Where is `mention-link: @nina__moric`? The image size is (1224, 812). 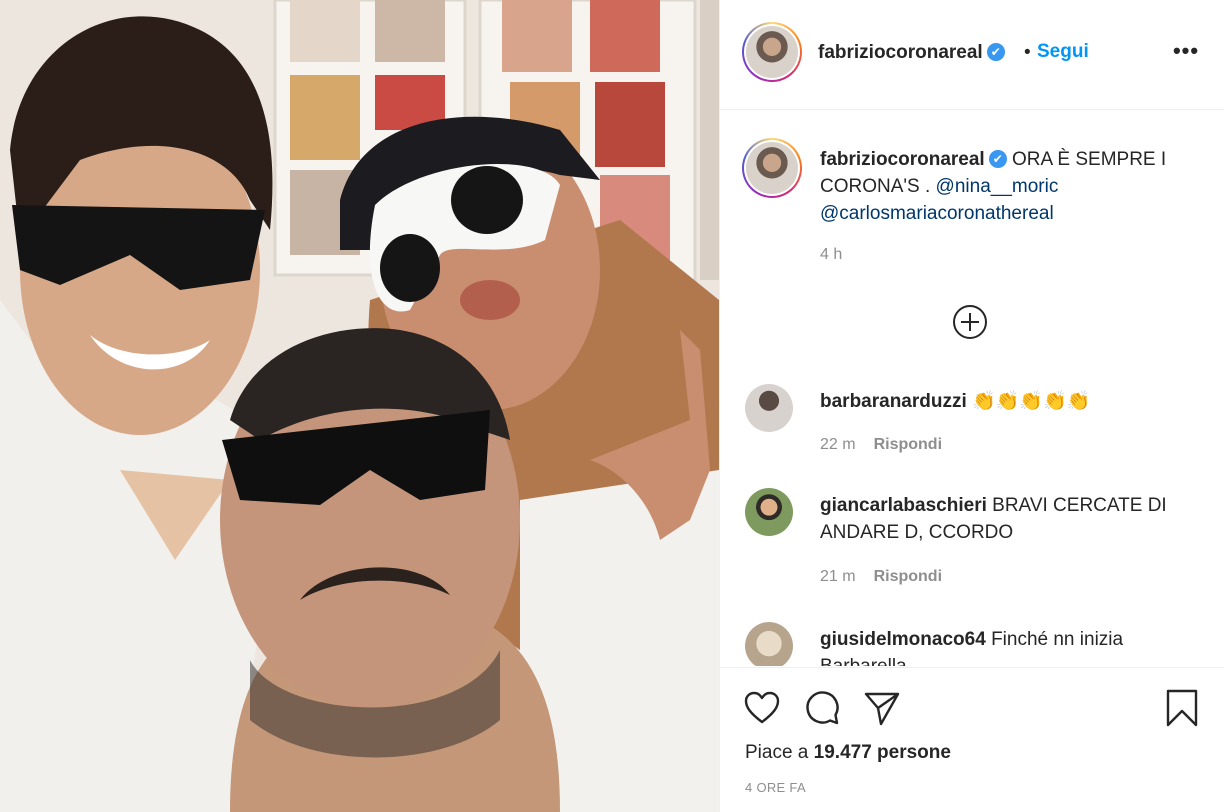 mention-link: @nina__moric is located at coordinates (997, 186).